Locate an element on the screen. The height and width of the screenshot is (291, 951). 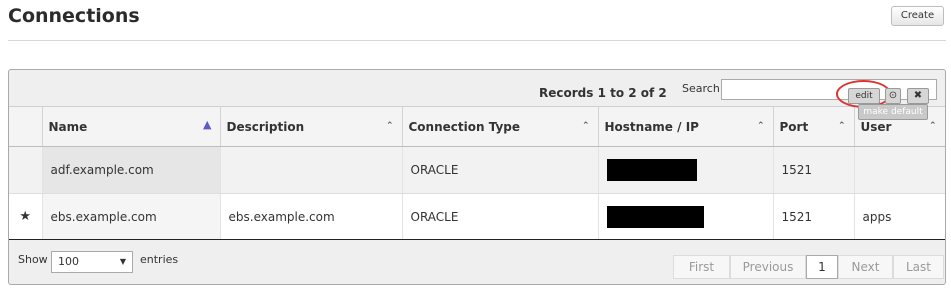
column-header-name: Name ▲ is located at coordinates (131, 126).